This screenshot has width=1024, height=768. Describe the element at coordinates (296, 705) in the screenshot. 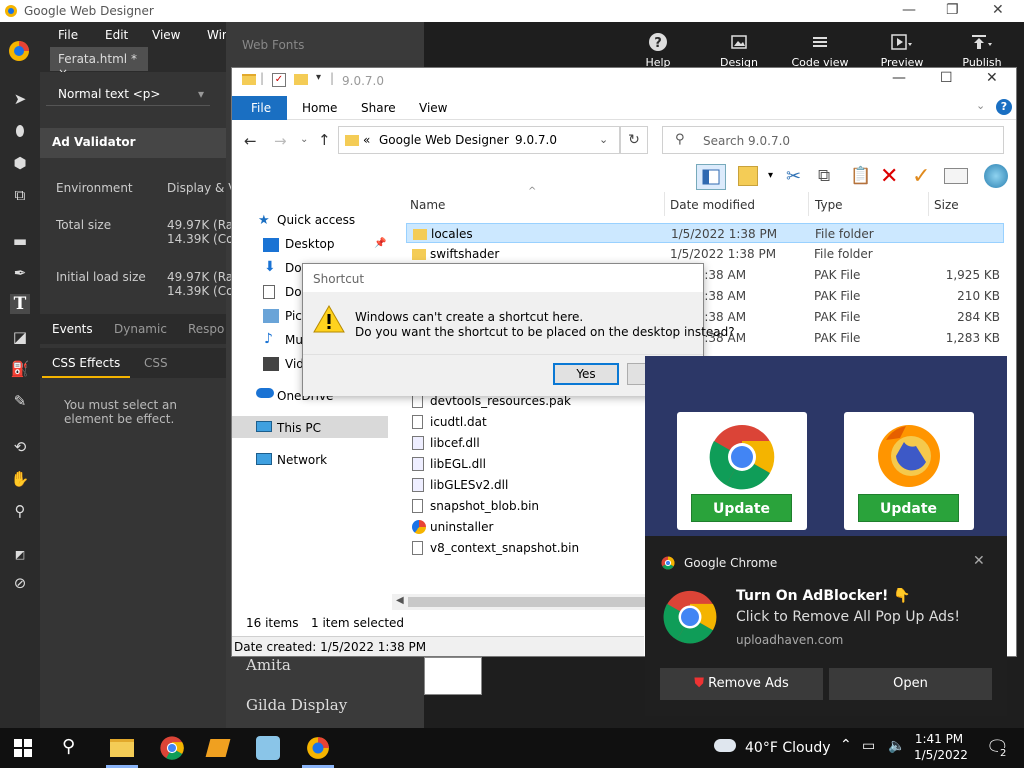

I see `font-gilda-display: Gilda Display` at that location.